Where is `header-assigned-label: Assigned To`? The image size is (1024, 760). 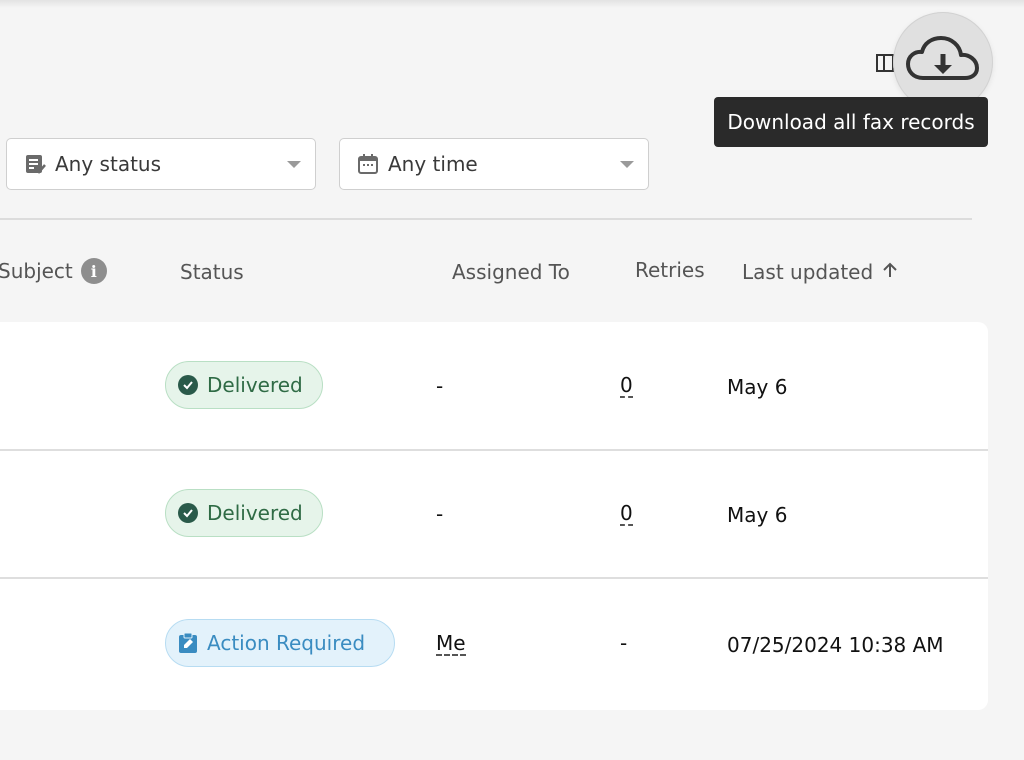
header-assigned-label: Assigned To is located at coordinates (511, 272).